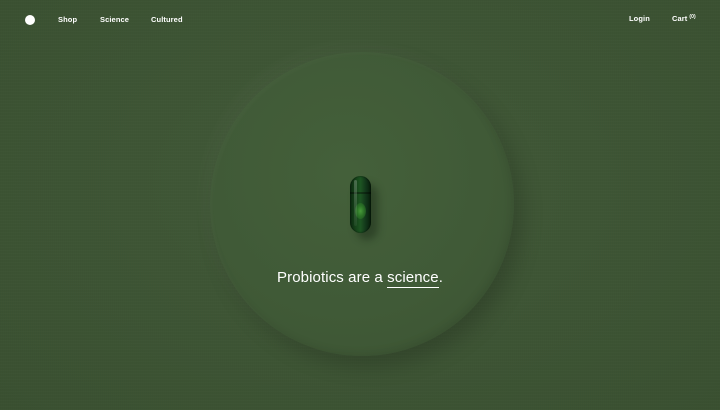  I want to click on headline-suffix: ., so click(440, 277).